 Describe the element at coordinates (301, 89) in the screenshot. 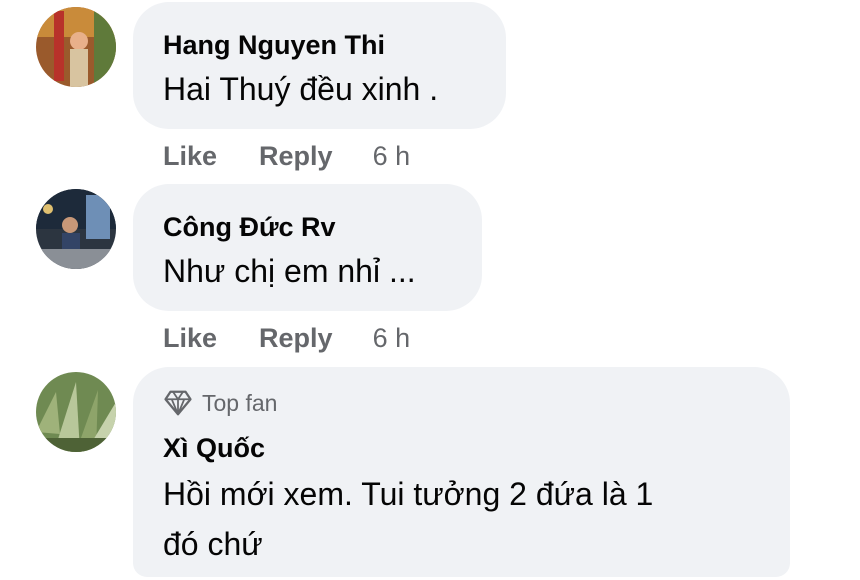

I see `comment-text: Hai Thuý đều xinh .` at that location.